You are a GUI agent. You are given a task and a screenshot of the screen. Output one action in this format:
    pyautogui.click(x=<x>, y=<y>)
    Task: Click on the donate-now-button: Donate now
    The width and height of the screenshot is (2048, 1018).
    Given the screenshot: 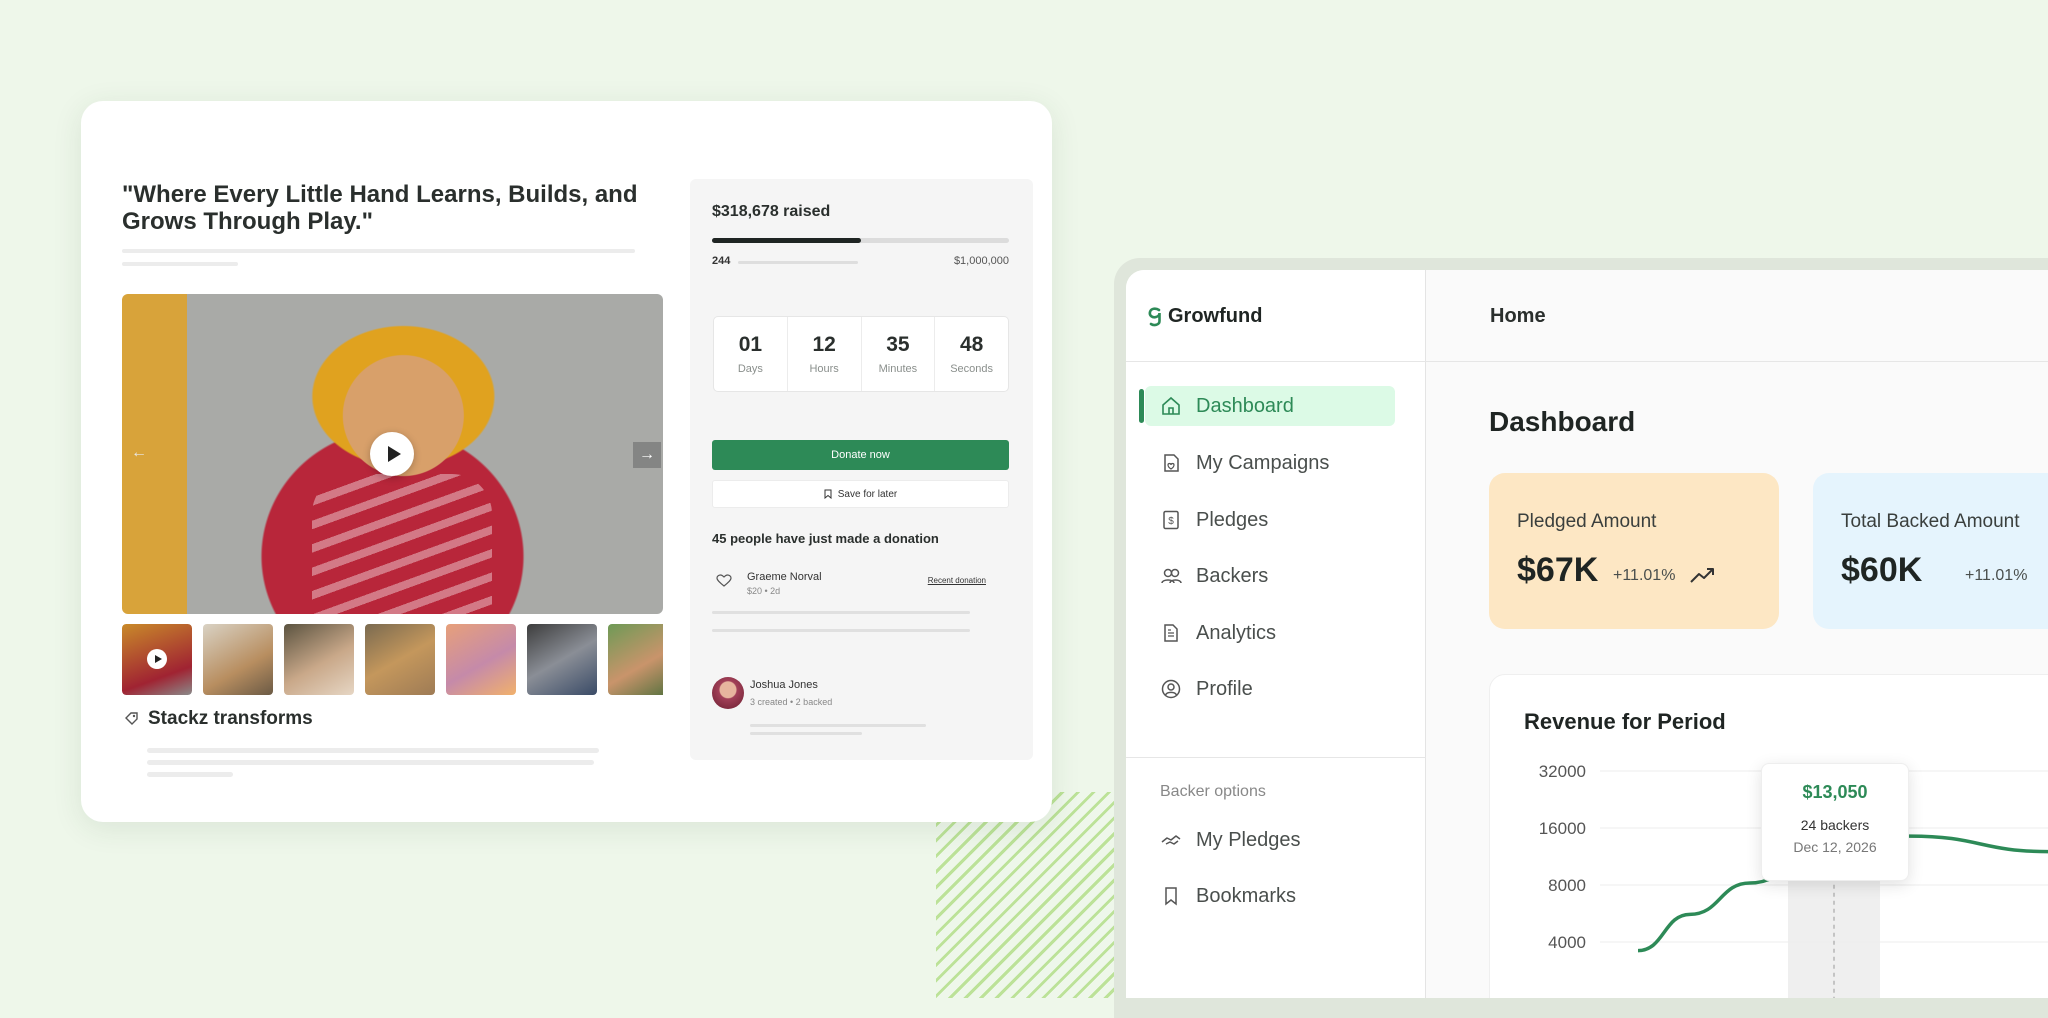 What is the action you would take?
    pyautogui.click(x=860, y=455)
    